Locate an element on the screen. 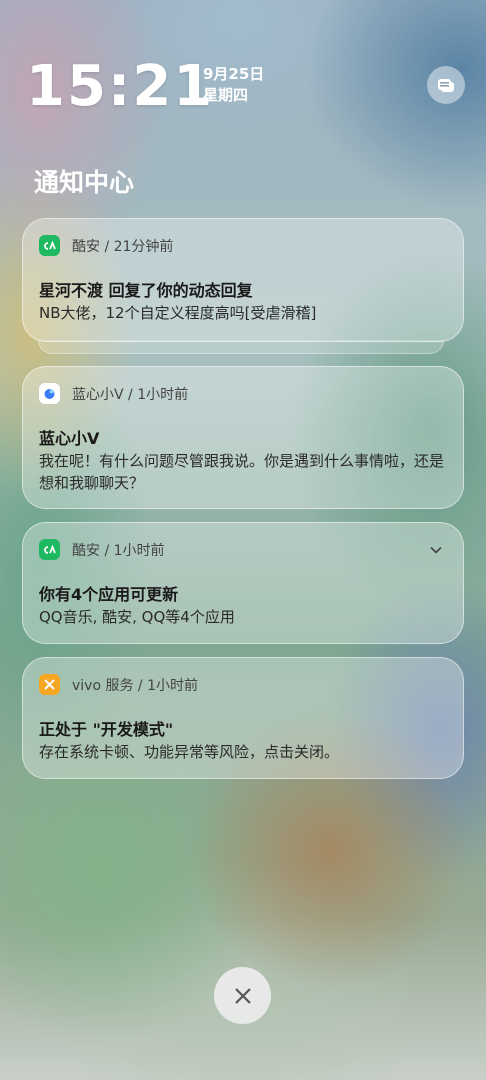 This screenshot has width=486, height=1080. clock-date: 9月25日 星期四 is located at coordinates (233, 85).